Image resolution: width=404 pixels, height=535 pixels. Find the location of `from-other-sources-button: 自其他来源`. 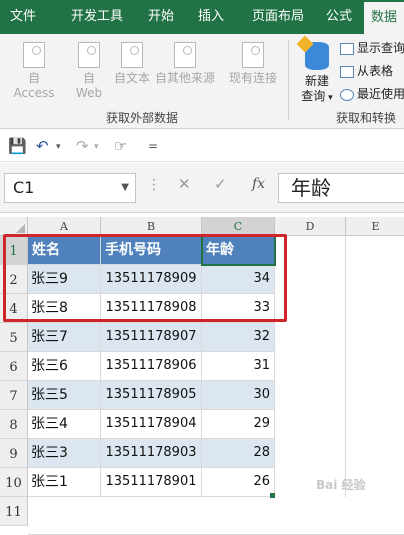

from-other-sources-button: 自其他来源 is located at coordinates (185, 64).